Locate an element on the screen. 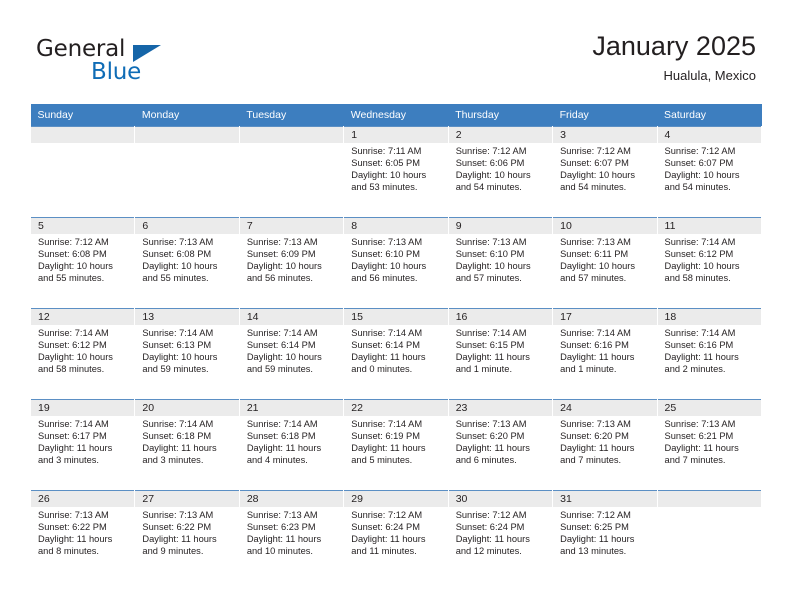 This screenshot has height=612, width=792. sunset-text: Sunset: 6:05 PM is located at coordinates (385, 162).